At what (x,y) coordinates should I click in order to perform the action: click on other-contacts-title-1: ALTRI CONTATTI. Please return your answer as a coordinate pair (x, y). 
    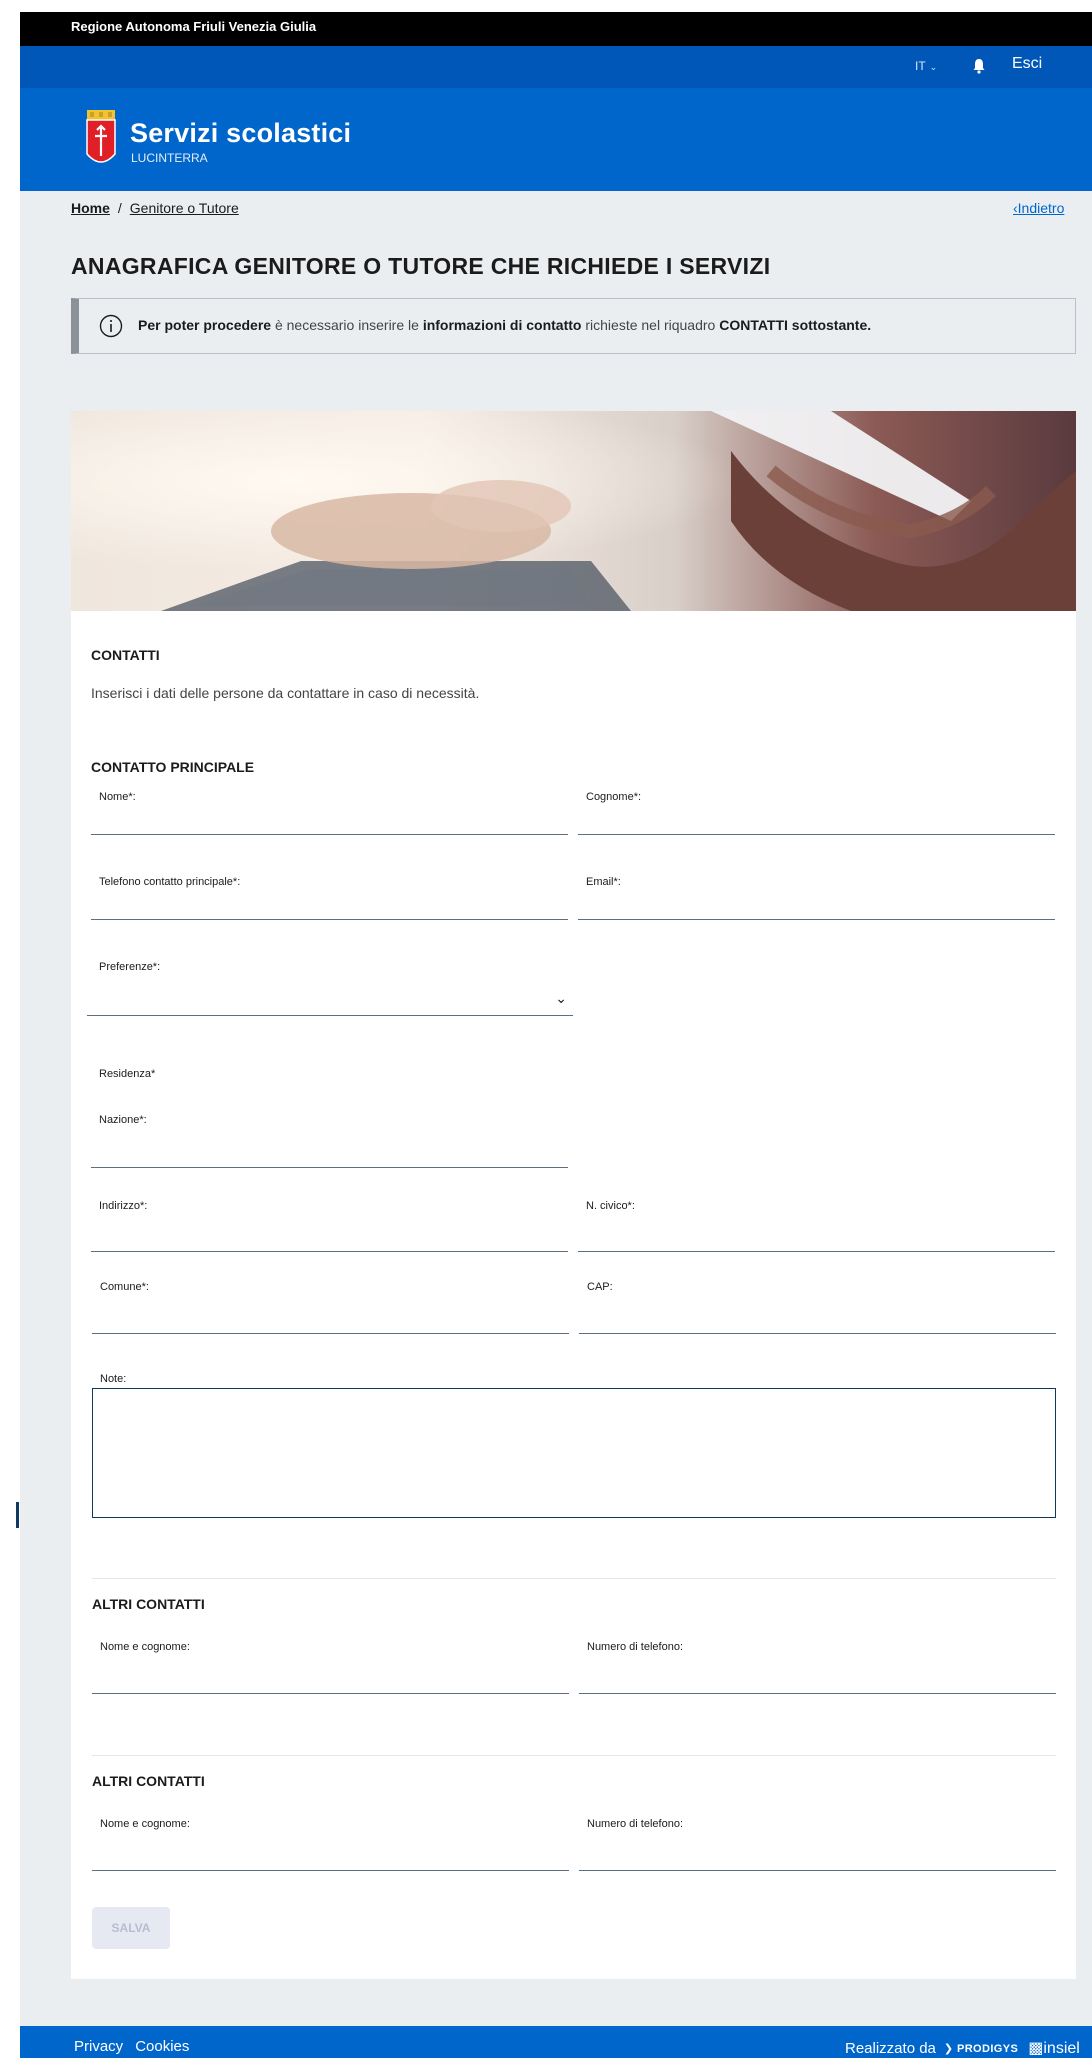
    Looking at the image, I should click on (148, 1604).